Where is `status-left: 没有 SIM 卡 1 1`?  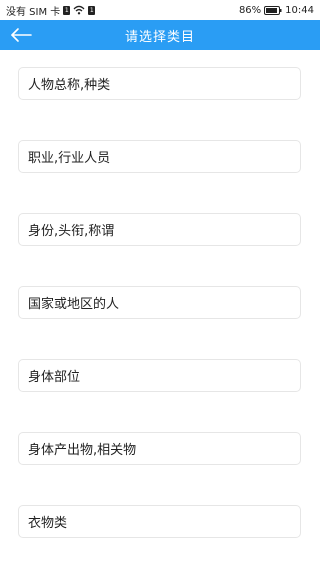
status-left: 没有 SIM 卡 1 1 is located at coordinates (51, 10).